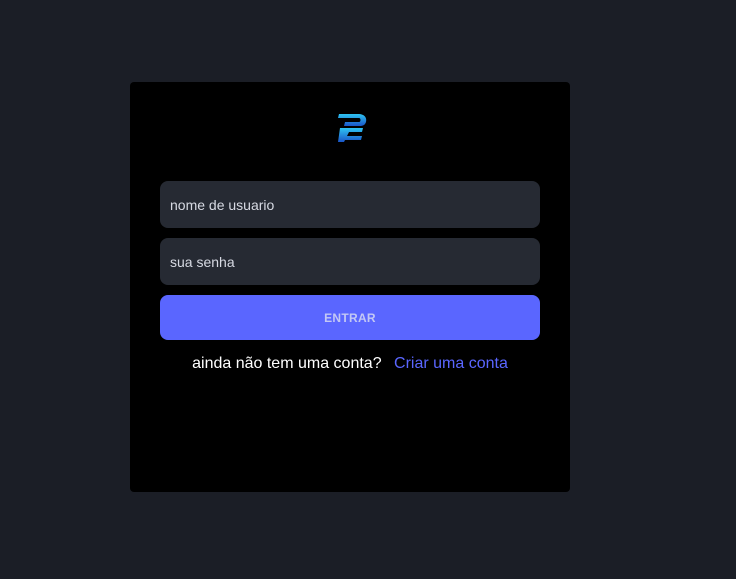 This screenshot has width=736, height=579. Describe the element at coordinates (451, 363) in the screenshot. I see `create-account-link: Criar uma conta` at that location.